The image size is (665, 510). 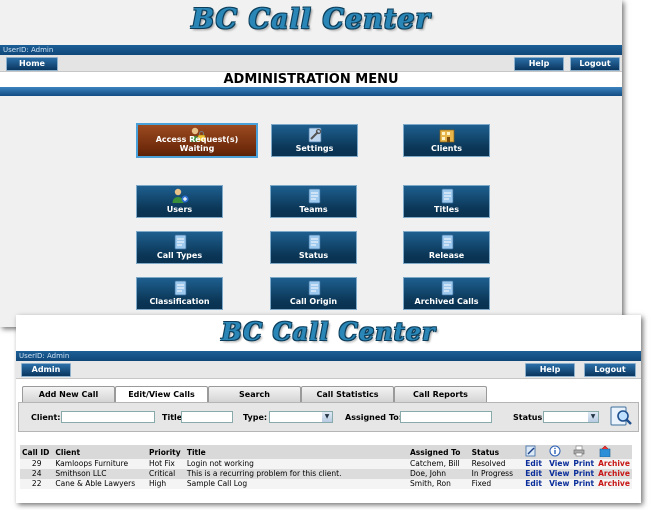 What do you see at coordinates (605, 451) in the screenshot?
I see `archive-box-icon` at bounding box center [605, 451].